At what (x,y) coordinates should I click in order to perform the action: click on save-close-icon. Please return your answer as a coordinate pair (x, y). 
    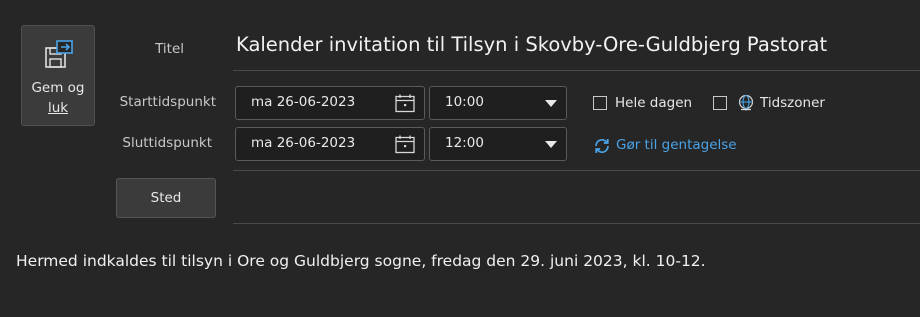
    Looking at the image, I should click on (59, 54).